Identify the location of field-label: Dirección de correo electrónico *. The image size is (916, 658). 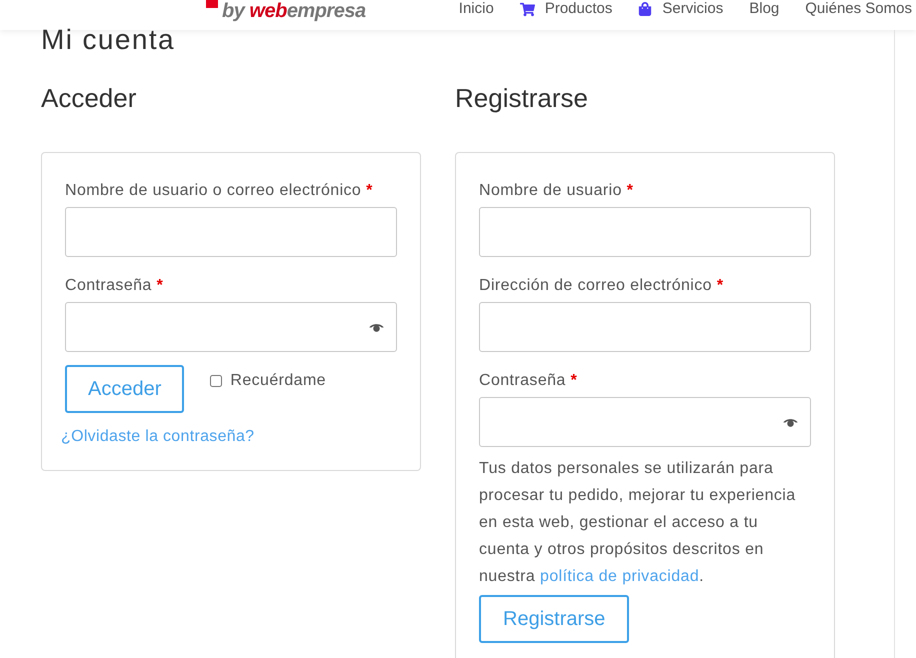
(601, 286).